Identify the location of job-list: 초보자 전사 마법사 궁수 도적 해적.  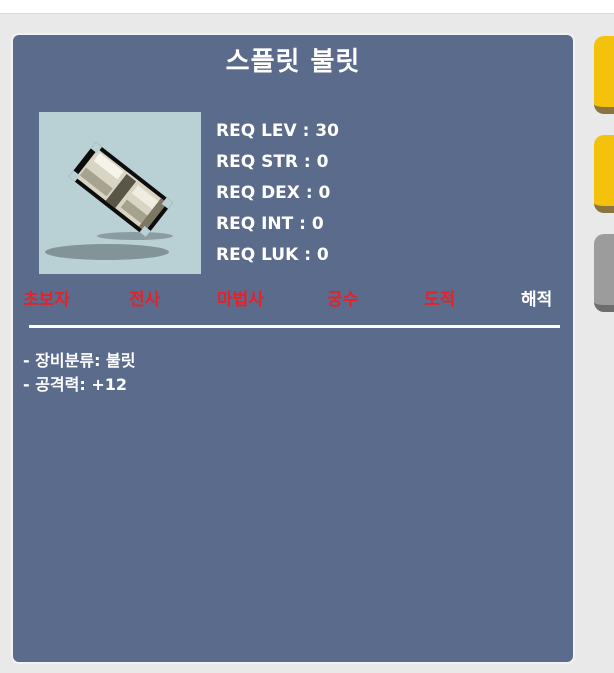
(293, 300).